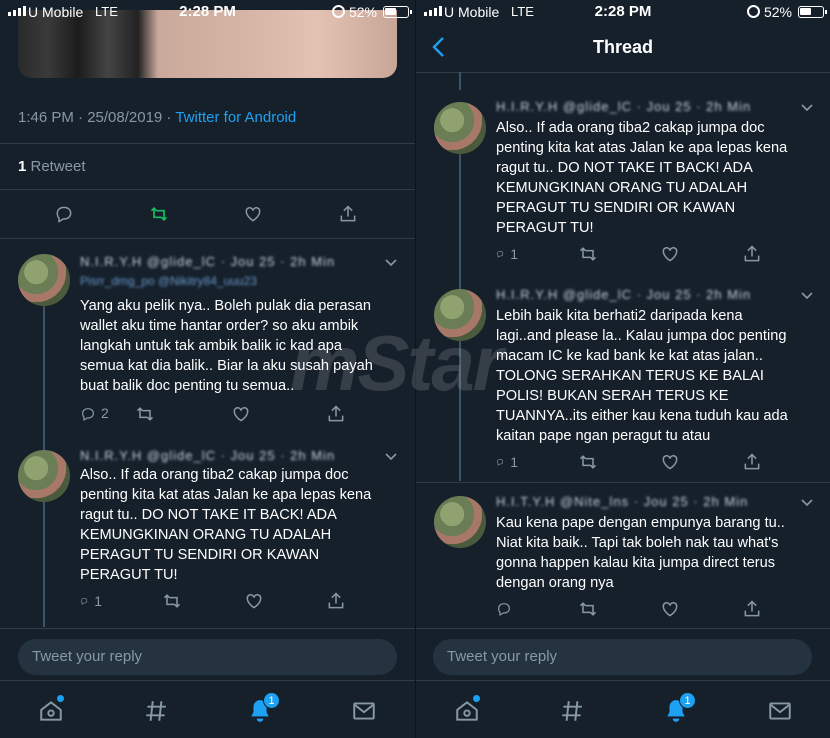 The height and width of the screenshot is (738, 830). I want to click on retweet-label: Retweet, so click(56, 166).